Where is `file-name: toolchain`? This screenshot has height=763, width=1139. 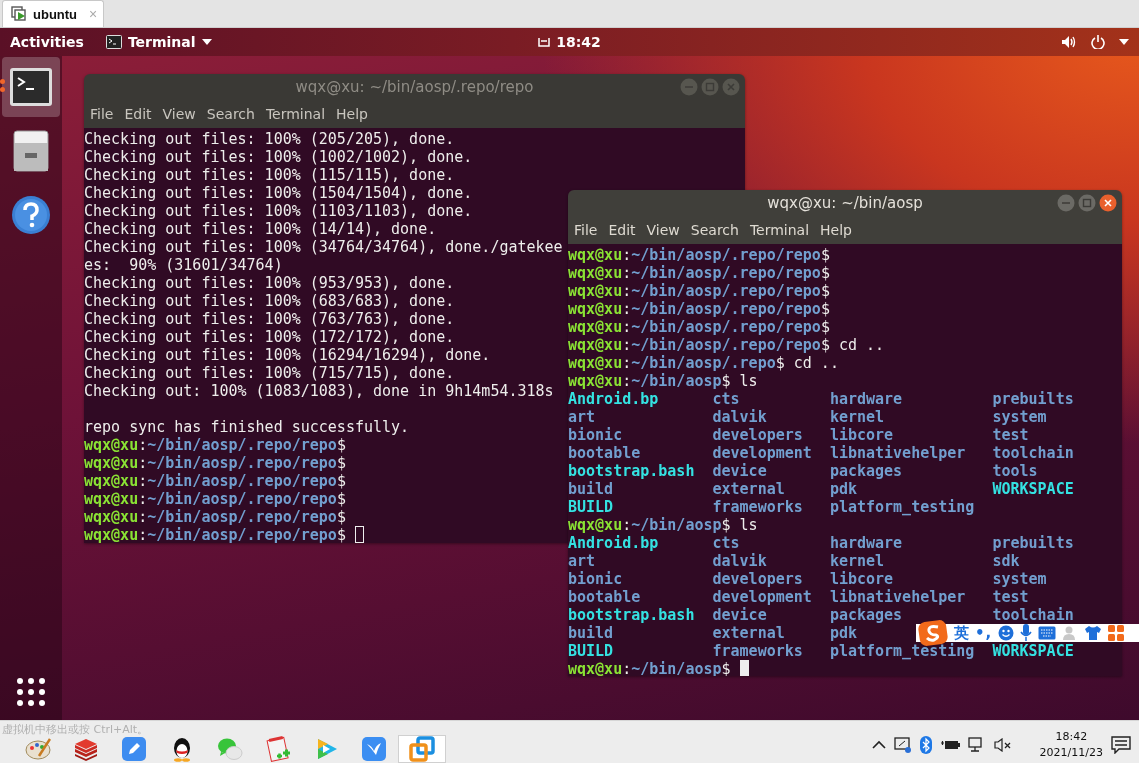 file-name: toolchain is located at coordinates (1033, 615).